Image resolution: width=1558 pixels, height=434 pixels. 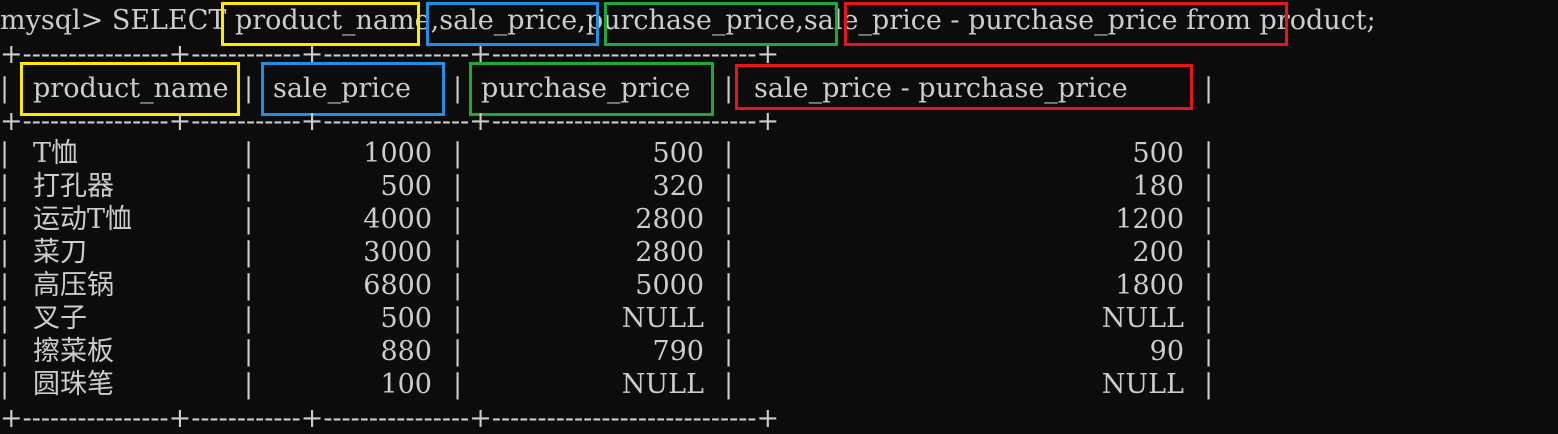 I want to click on cell-purchase-price: 5000, so click(x=669, y=285).